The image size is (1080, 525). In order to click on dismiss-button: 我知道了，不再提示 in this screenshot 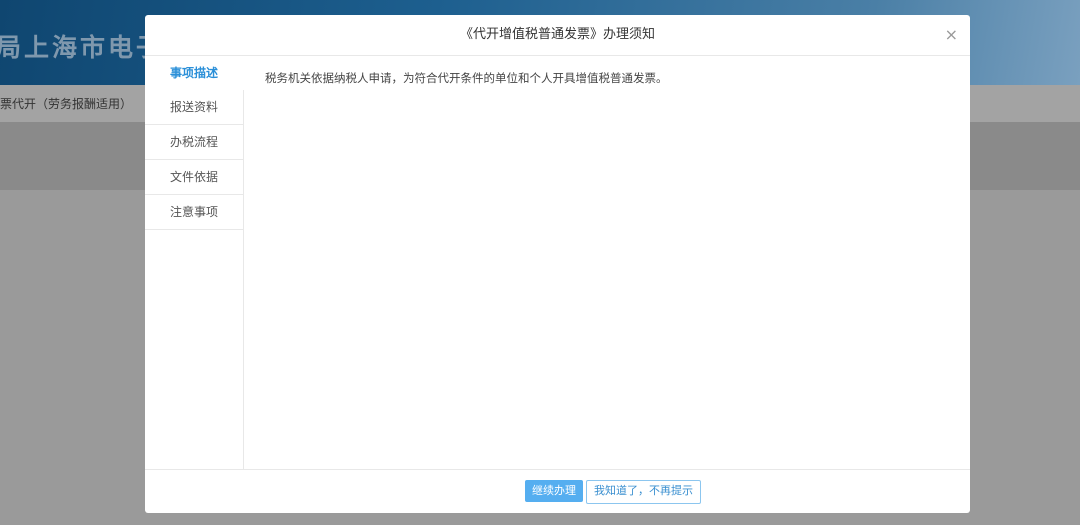, I will do `click(643, 492)`.